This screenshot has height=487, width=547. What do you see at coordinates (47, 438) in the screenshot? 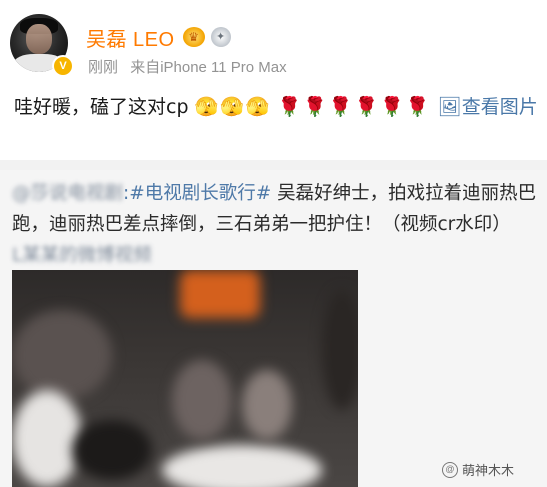
I see `blob-white-left` at bounding box center [47, 438].